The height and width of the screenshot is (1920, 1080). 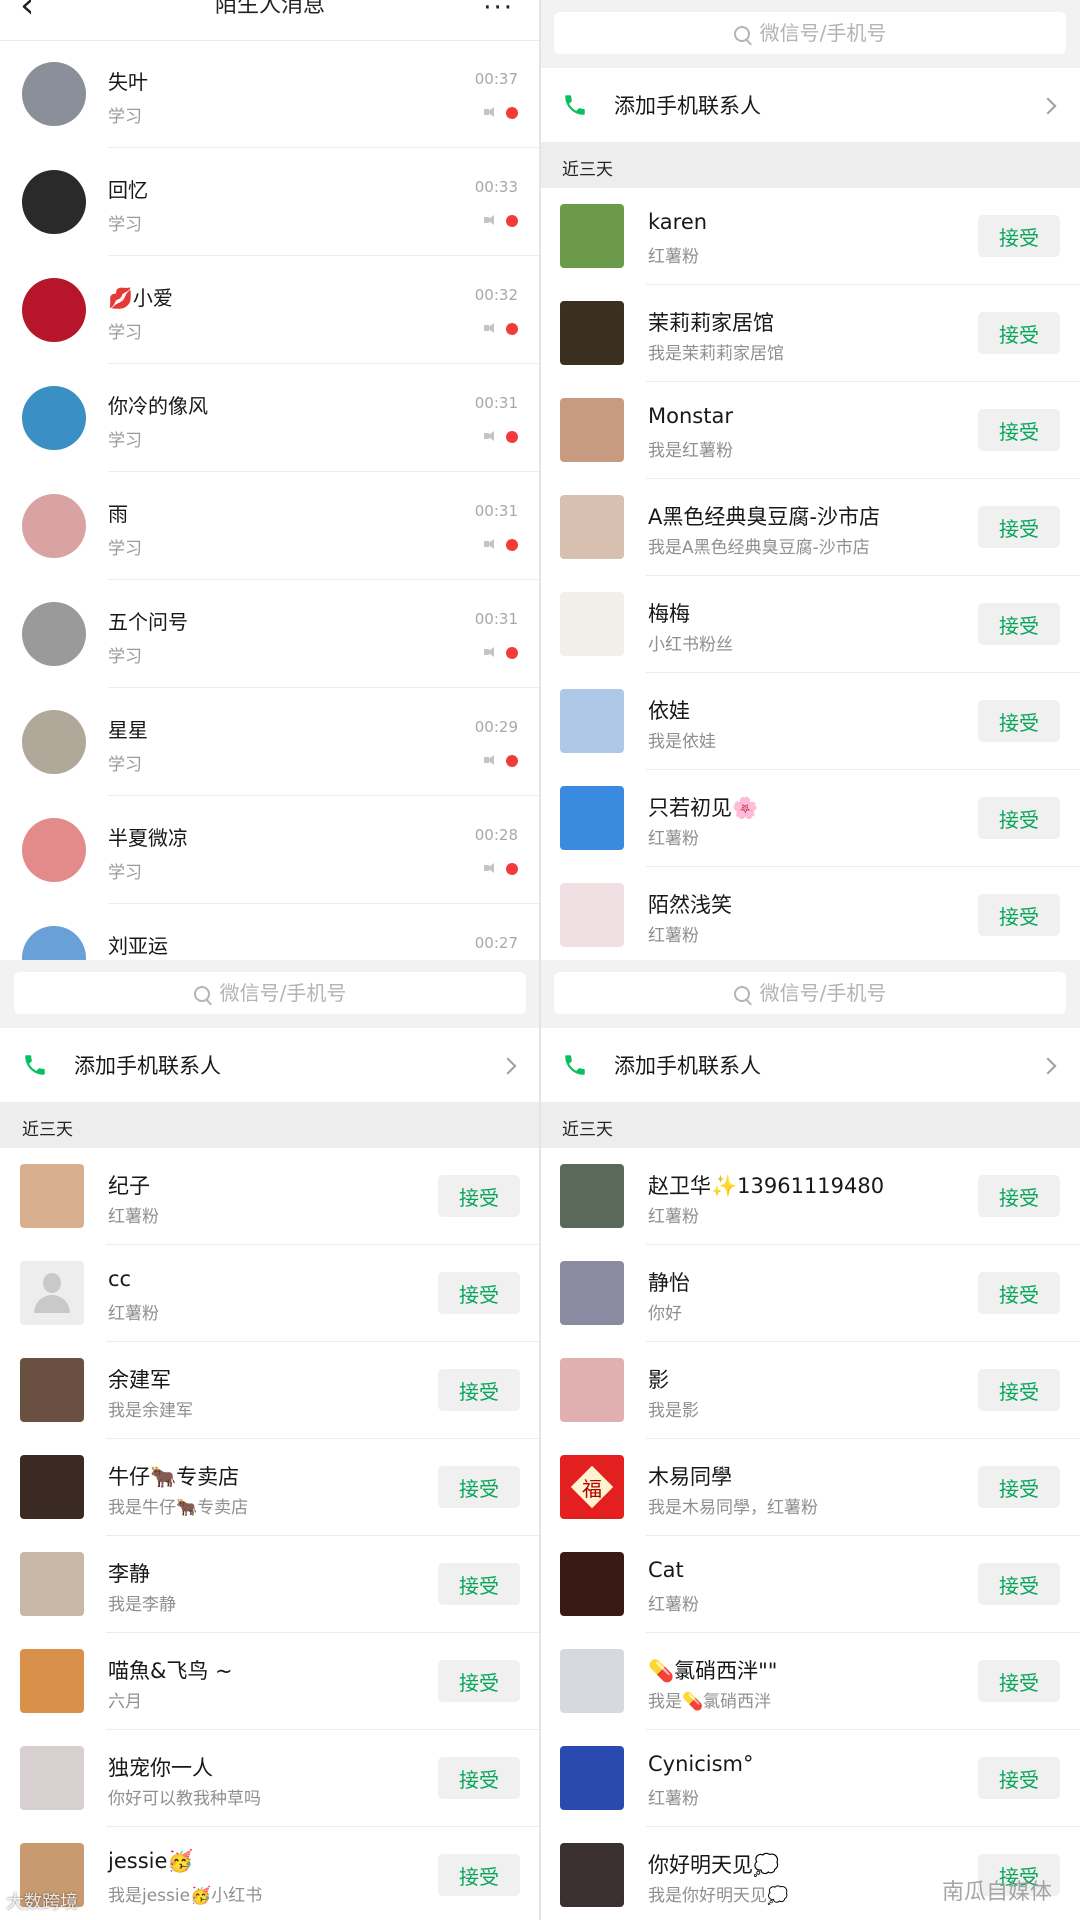 I want to click on default-avatar-head, so click(x=52, y=1283).